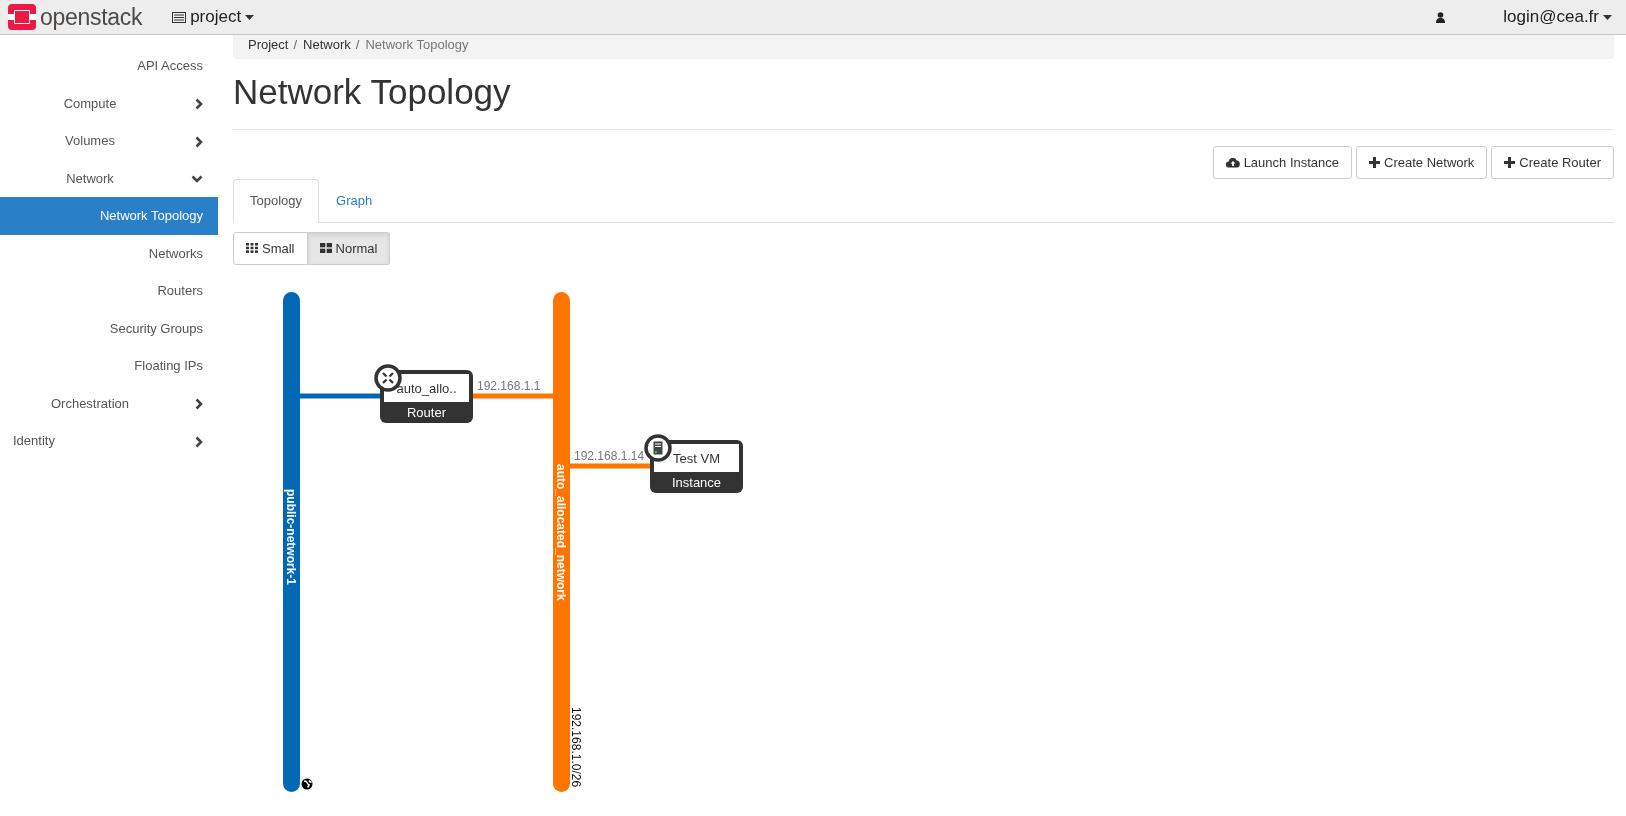 The width and height of the screenshot is (1626, 816). I want to click on node-type: Router, so click(426, 412).